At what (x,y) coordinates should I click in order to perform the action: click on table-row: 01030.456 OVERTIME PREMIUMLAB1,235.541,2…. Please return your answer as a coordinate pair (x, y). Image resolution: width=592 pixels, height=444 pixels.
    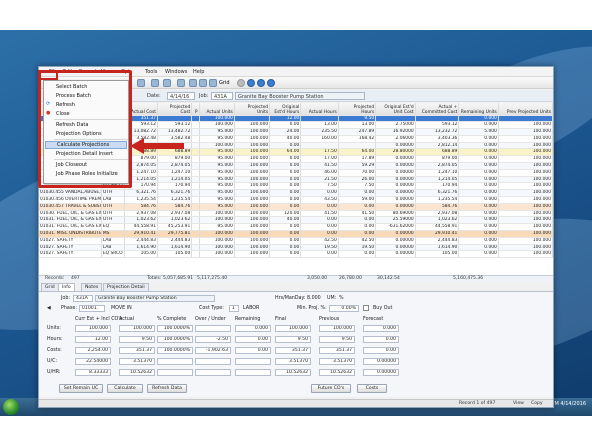
    Looking at the image, I should click on (296, 200).